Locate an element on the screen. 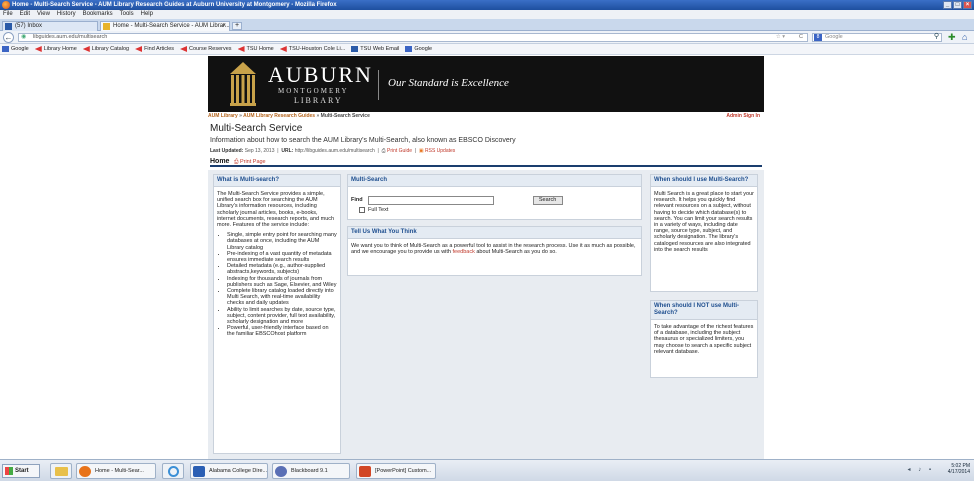 This screenshot has height=481, width=974. print-icon: ⎙ is located at coordinates (383, 151).